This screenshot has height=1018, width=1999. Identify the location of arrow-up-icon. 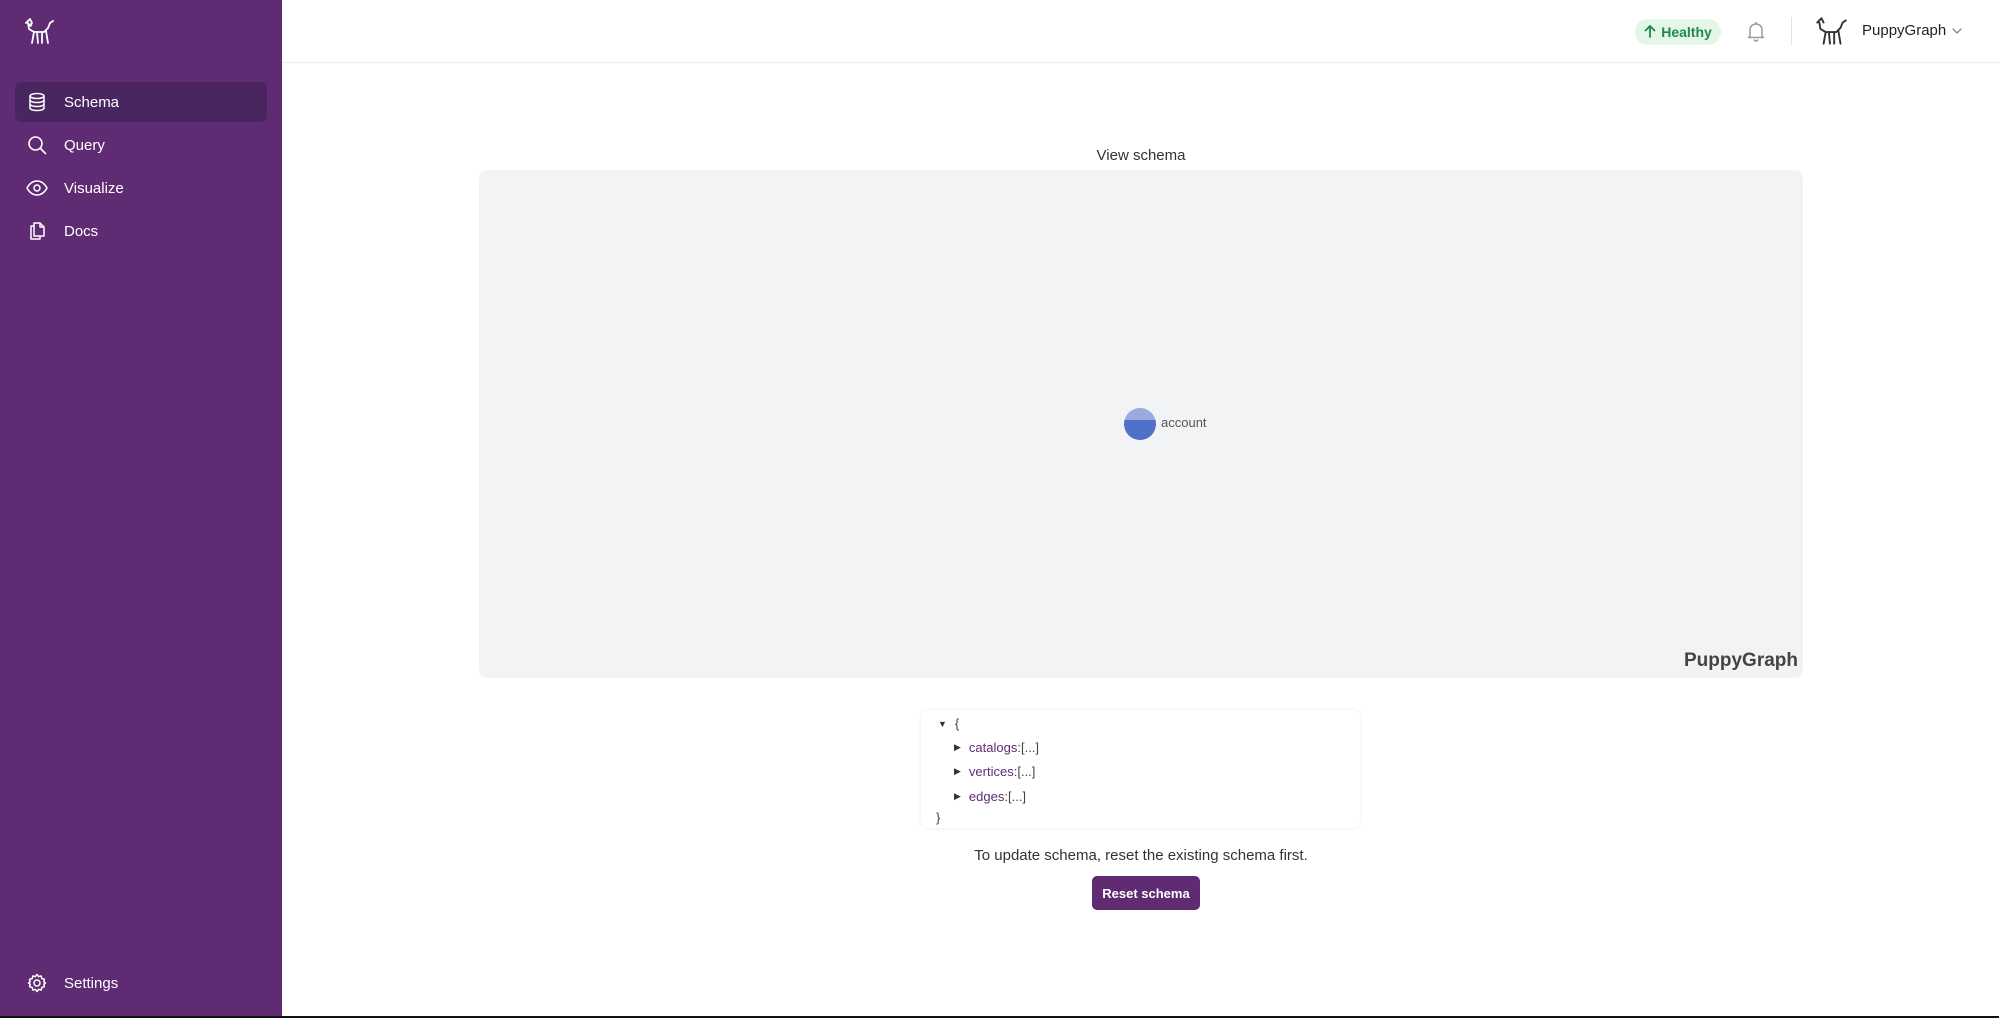
(1650, 32).